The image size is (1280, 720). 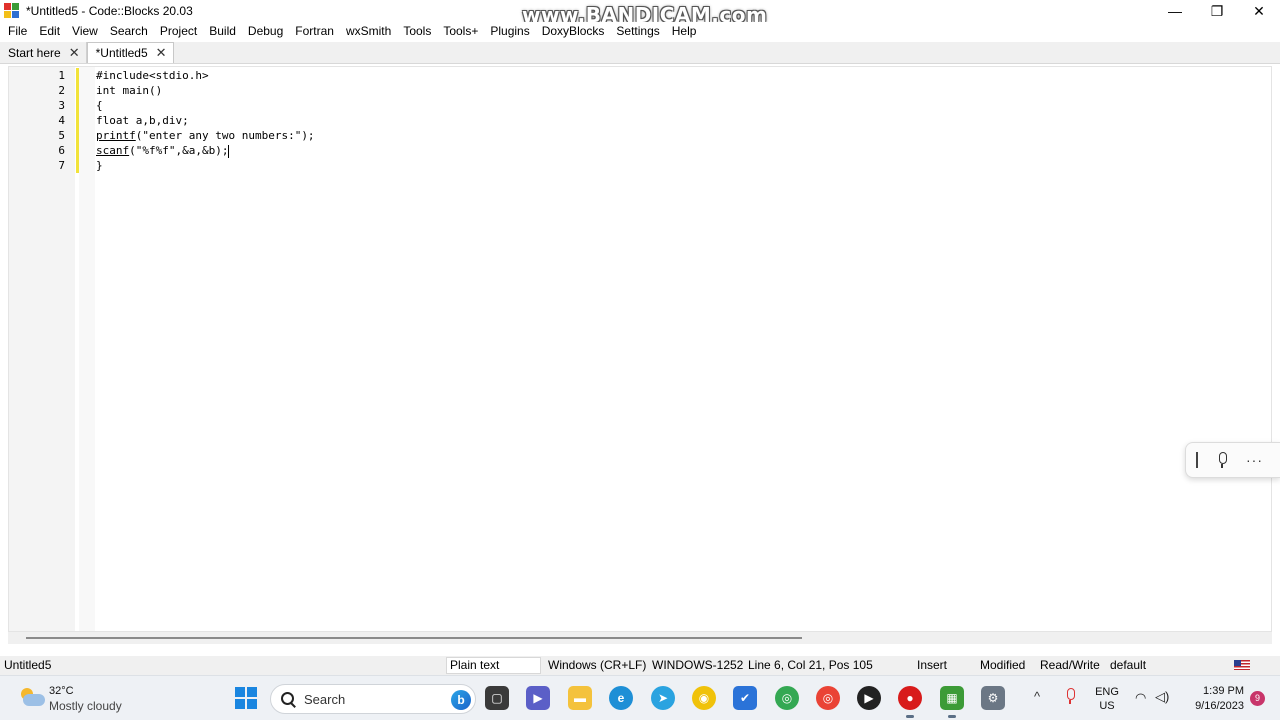 What do you see at coordinates (1223, 691) in the screenshot?
I see `clock-time: 1:39 PM` at bounding box center [1223, 691].